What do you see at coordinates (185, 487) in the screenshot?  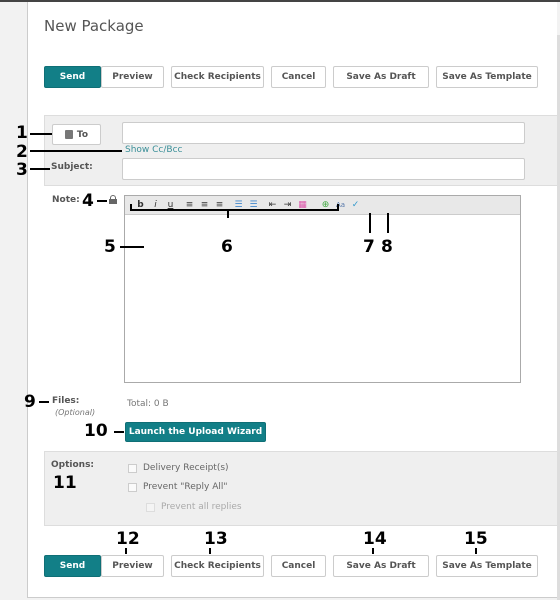 I see `prevent-reply-all-label: Prevent "Reply All"` at bounding box center [185, 487].